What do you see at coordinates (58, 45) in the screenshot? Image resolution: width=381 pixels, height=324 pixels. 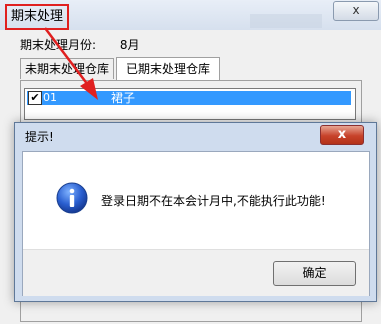 I see `period-label: 期末处理月份:` at bounding box center [58, 45].